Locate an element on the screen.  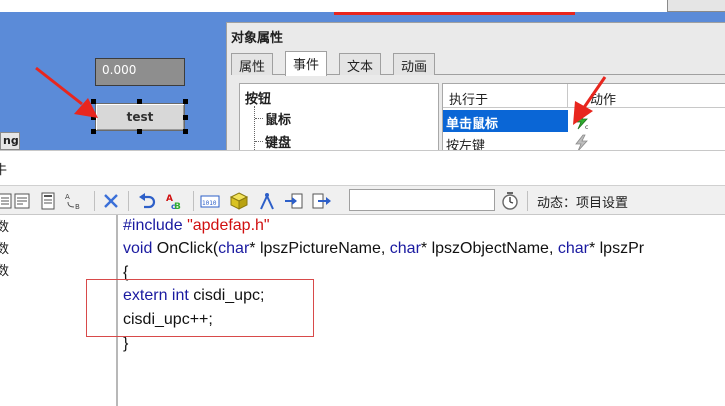
code-line-1: #include "apdefap.h" is located at coordinates (196, 226).